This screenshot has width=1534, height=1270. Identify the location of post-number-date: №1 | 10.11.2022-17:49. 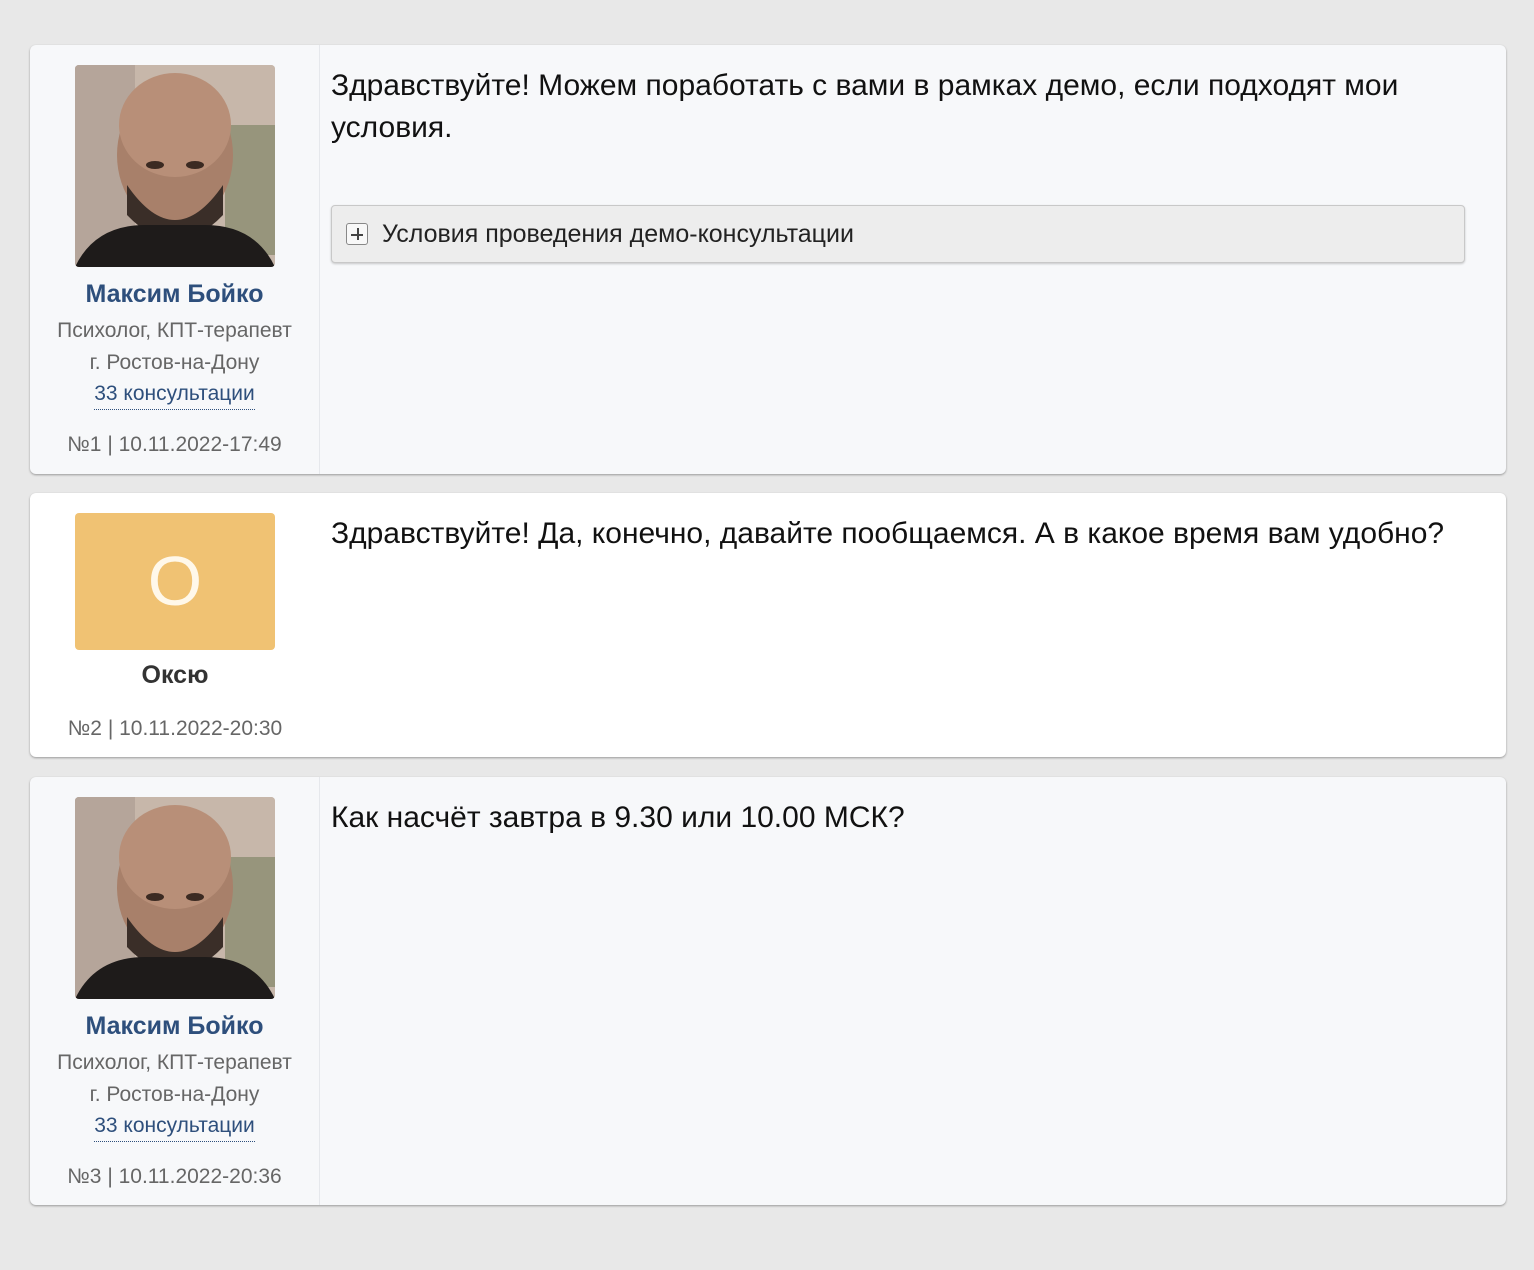
(174, 444).